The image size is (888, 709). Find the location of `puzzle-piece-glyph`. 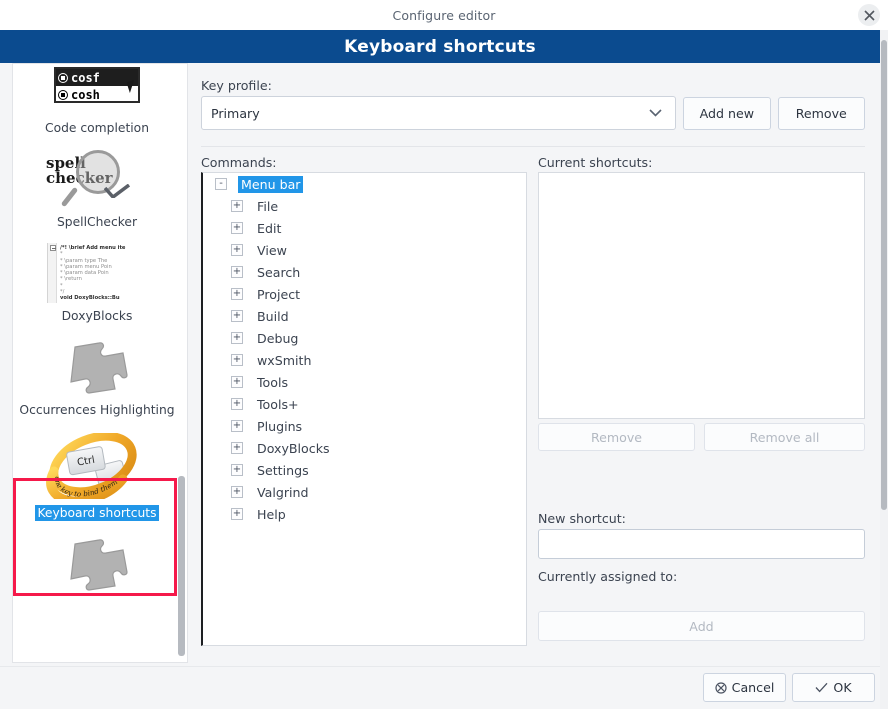

puzzle-piece-glyph is located at coordinates (99, 564).